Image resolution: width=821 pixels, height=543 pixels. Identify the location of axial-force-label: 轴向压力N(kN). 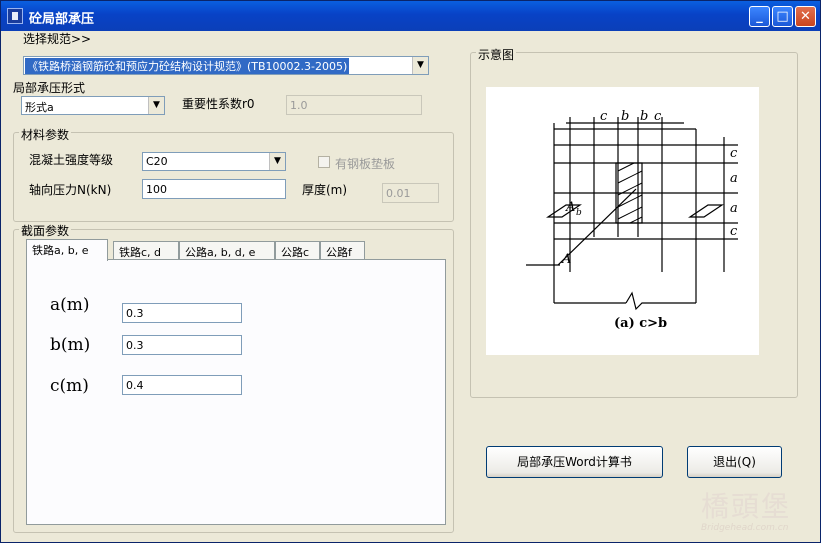
(70, 190).